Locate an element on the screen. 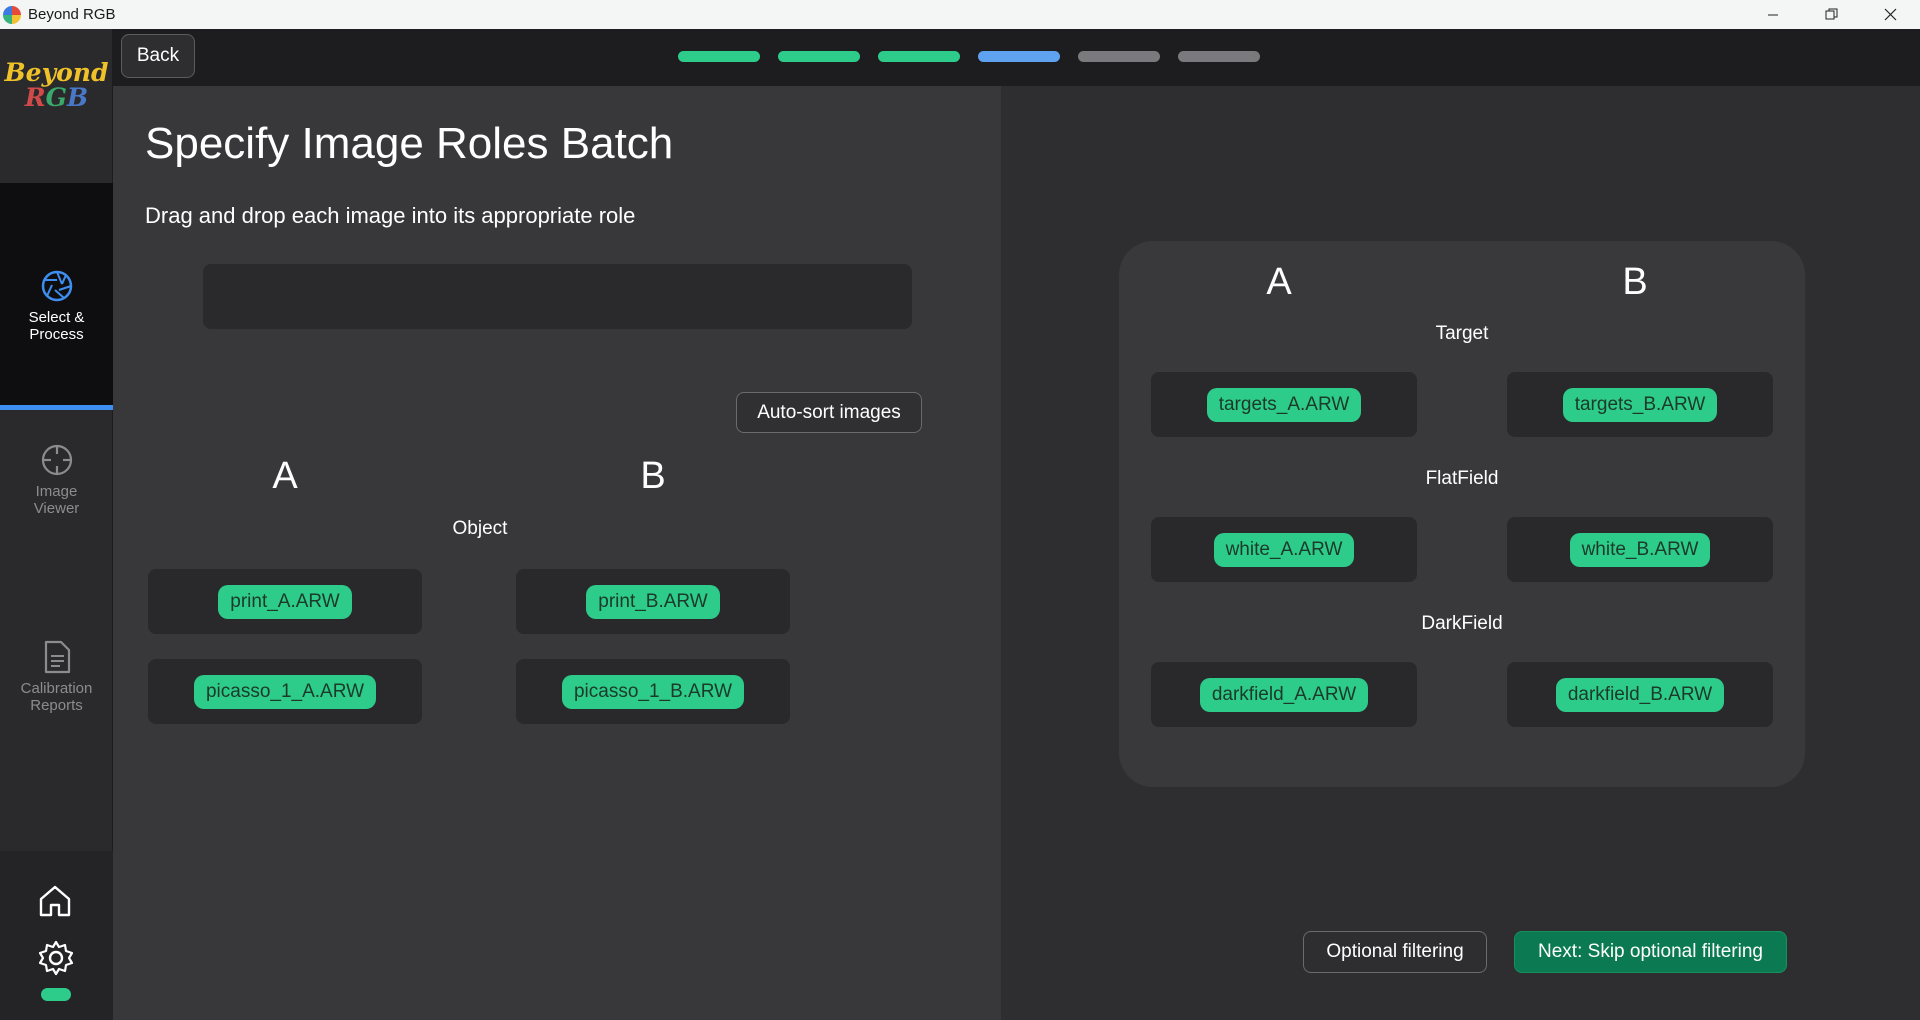 This screenshot has width=1920, height=1020. sidebar-item-calibration-reports: Calibration Reports is located at coordinates (56, 677).